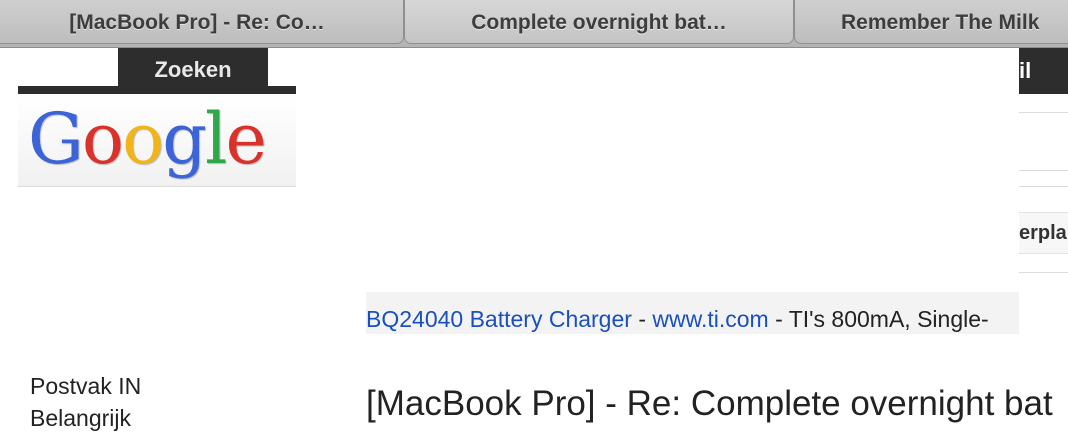 The image size is (1068, 434). What do you see at coordinates (85, 418) in the screenshot?
I see `sidebar-item-important: Belangrijk` at bounding box center [85, 418].